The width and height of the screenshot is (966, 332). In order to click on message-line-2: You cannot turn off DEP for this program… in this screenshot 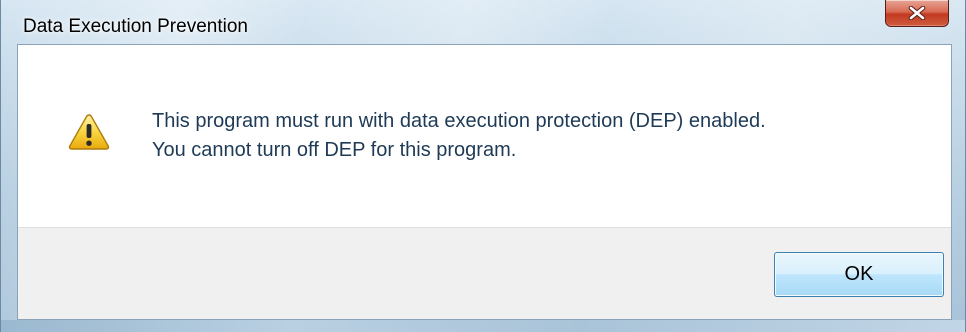, I will do `click(334, 150)`.